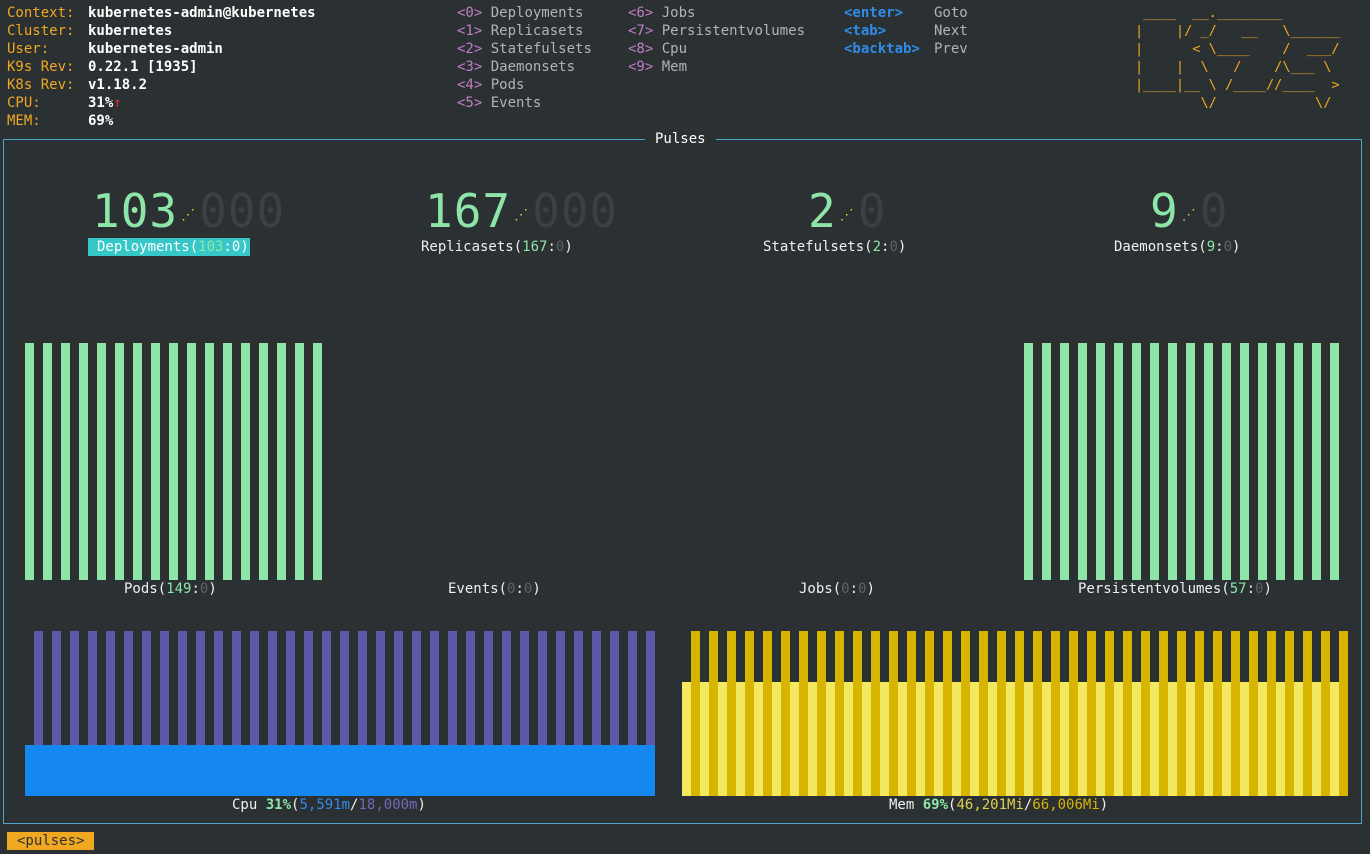 The width and height of the screenshot is (1370, 854). I want to click on replicasets-label: Replicasets(167:0), so click(497, 247).